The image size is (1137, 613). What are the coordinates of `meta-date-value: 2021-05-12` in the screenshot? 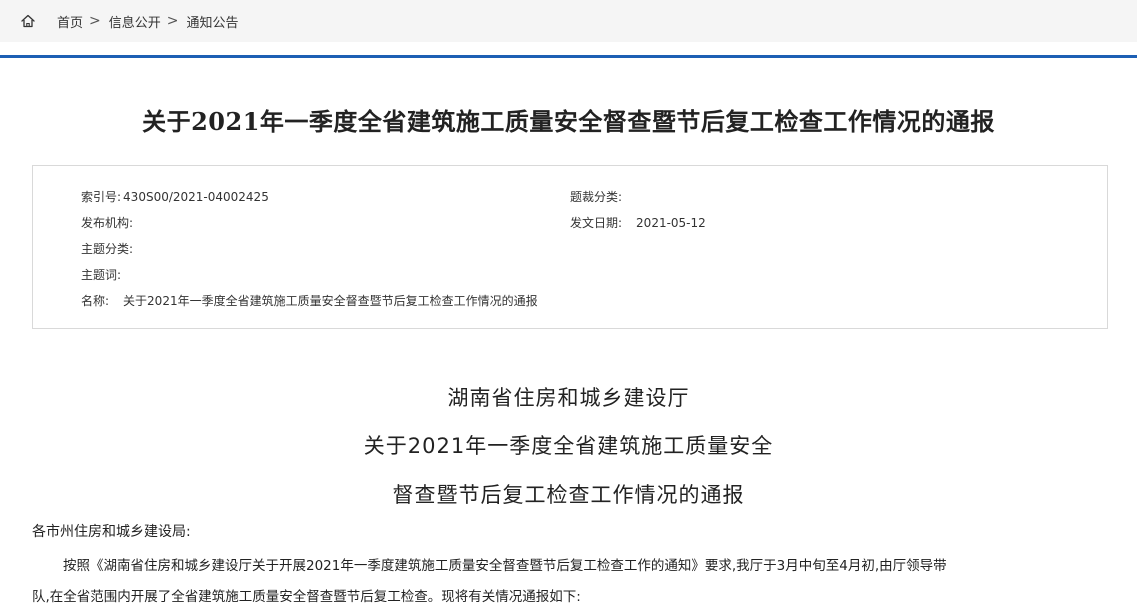 It's located at (671, 223).